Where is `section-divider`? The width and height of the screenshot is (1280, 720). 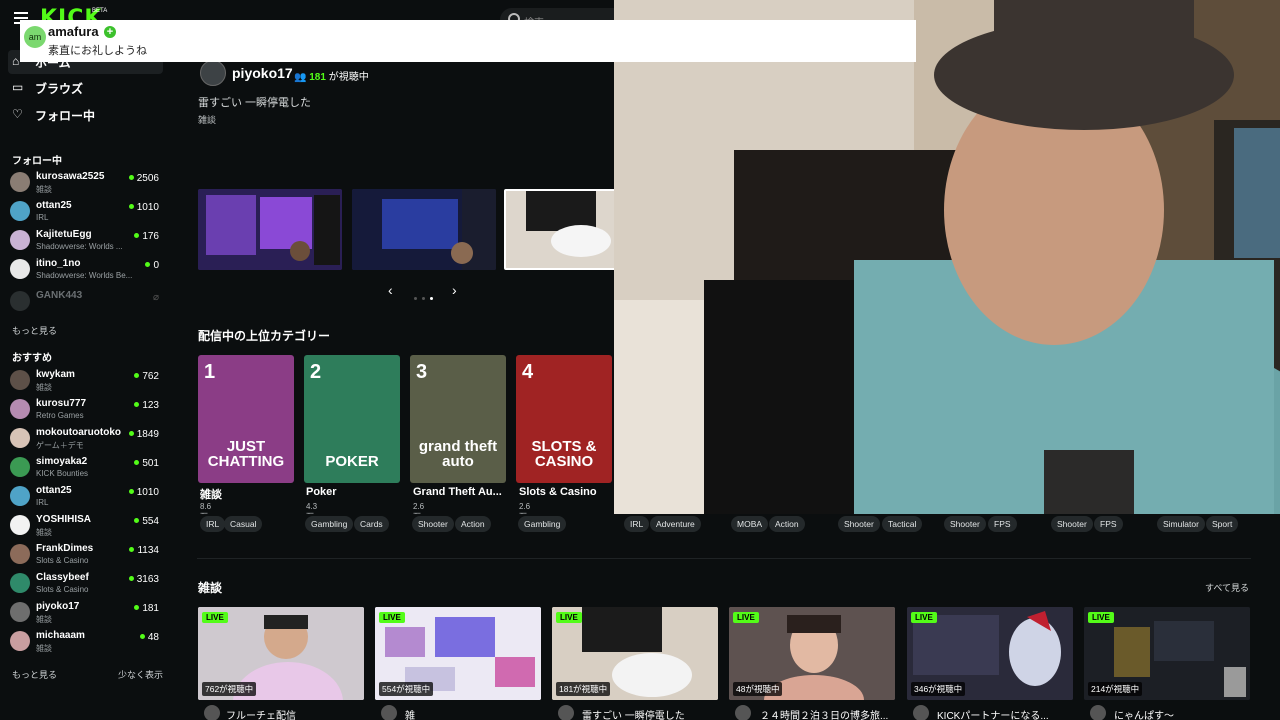 section-divider is located at coordinates (724, 558).